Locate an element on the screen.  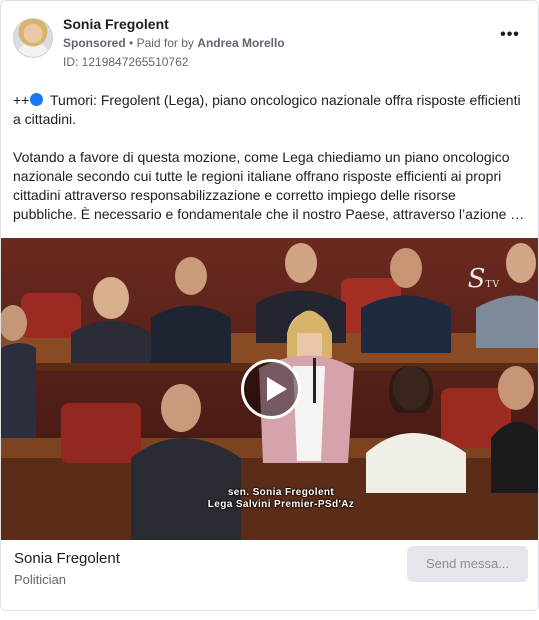
avatar is located at coordinates (33, 38).